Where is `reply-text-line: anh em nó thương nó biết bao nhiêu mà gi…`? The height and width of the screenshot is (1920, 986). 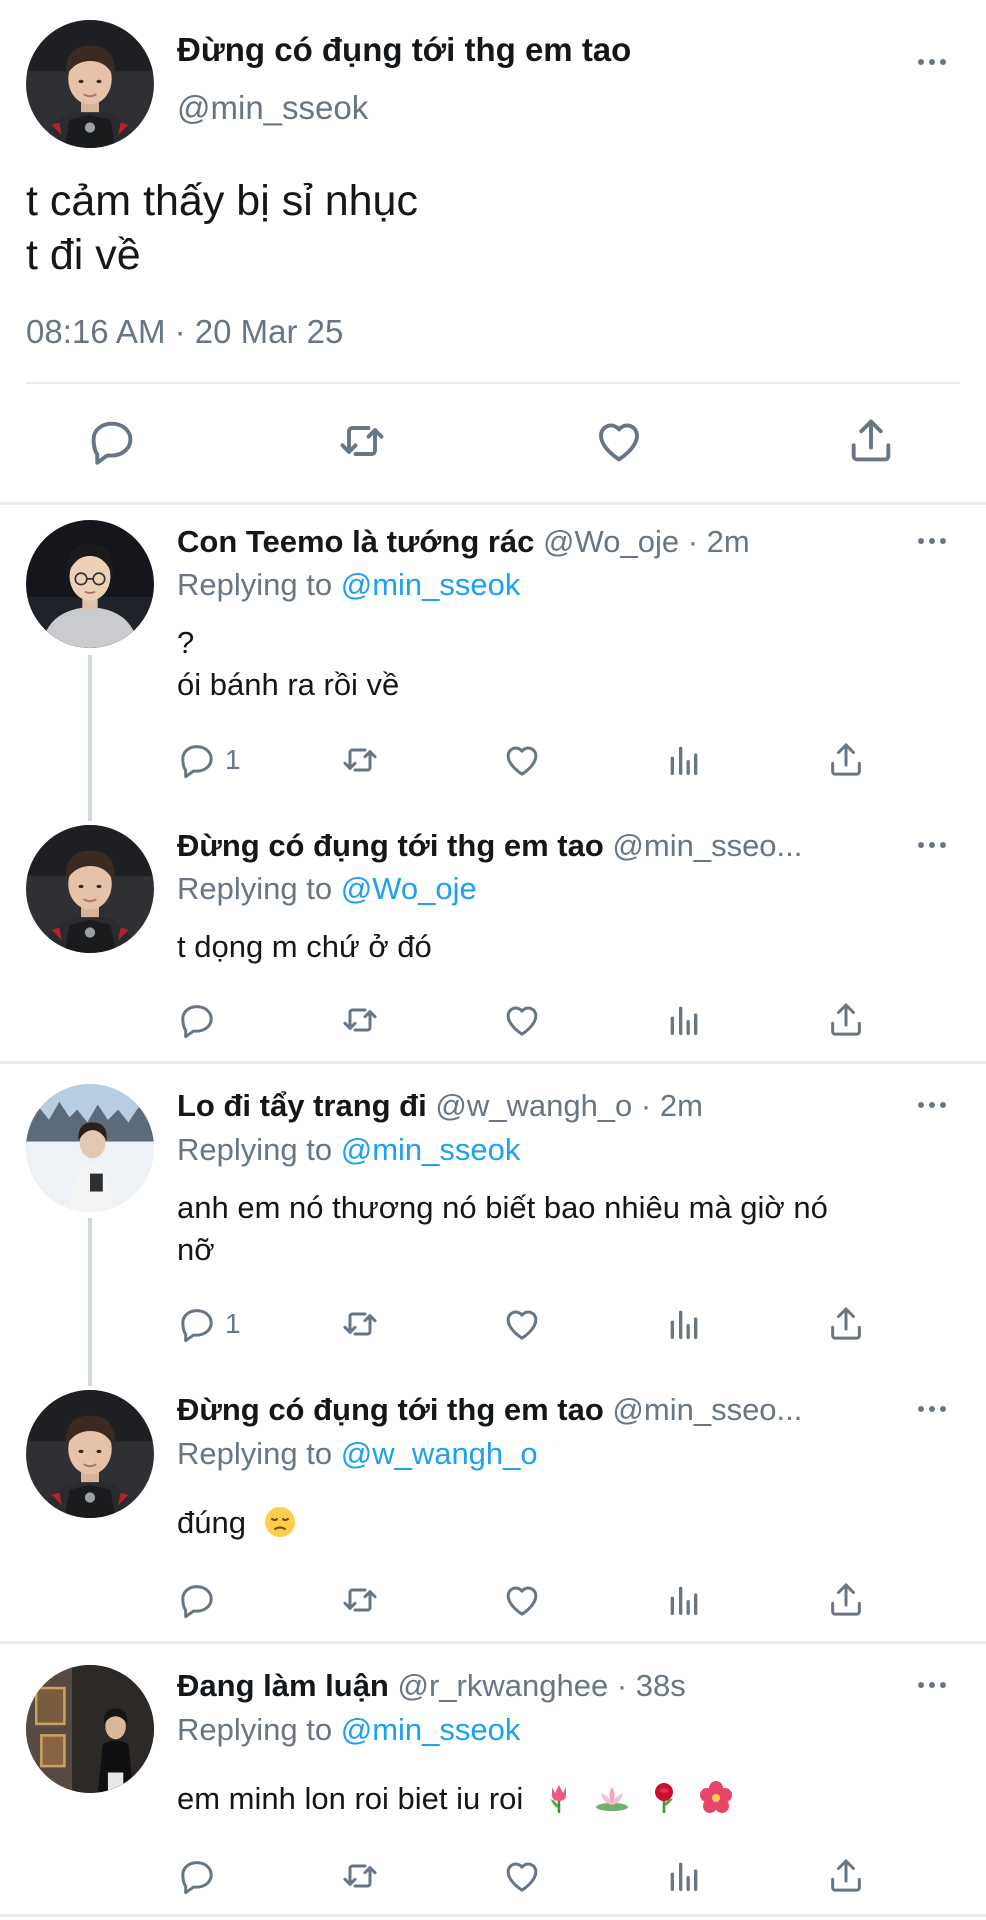 reply-text-line: anh em nó thương nó biết bao nhiêu mà gi… is located at coordinates (502, 1207).